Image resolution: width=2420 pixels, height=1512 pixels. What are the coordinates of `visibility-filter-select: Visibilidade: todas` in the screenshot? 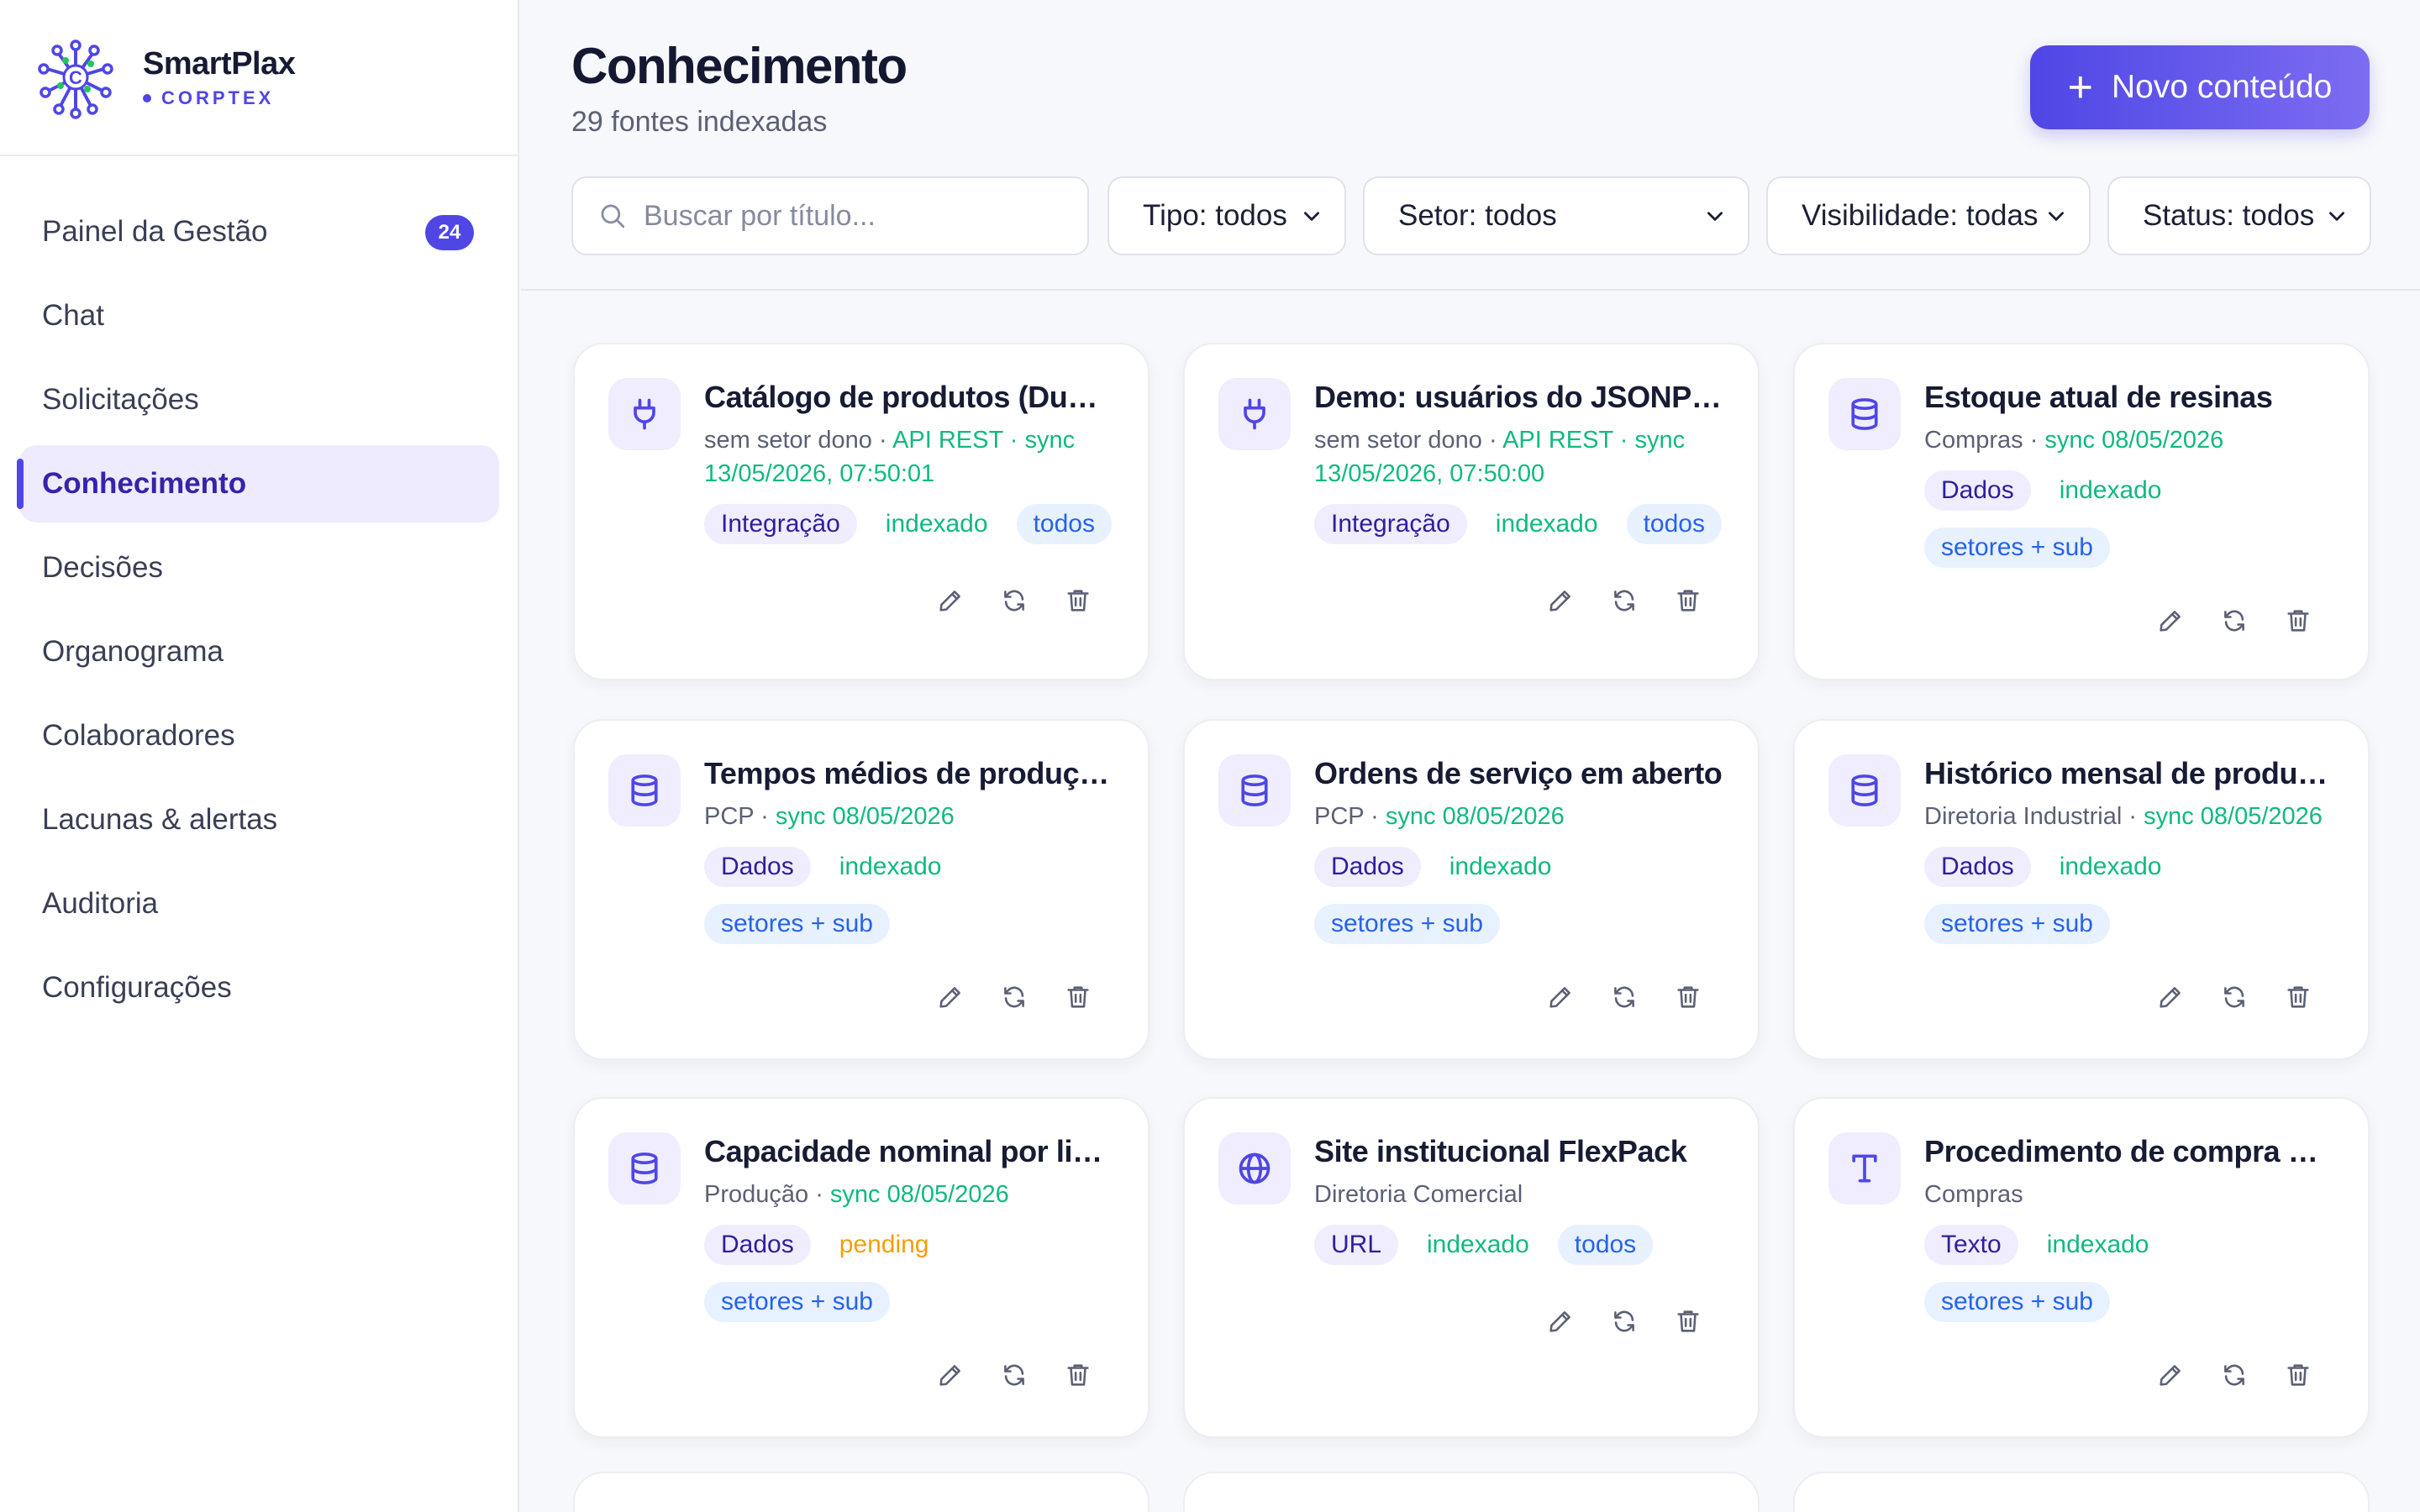 It's located at (1928, 215).